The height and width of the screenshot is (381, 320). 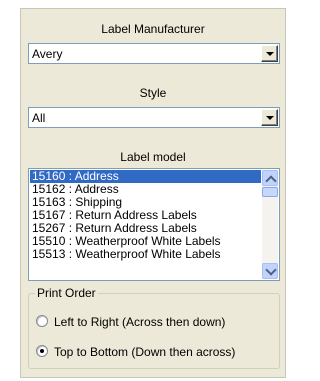 I want to click on manufacturer-select: Avery, so click(x=154, y=53).